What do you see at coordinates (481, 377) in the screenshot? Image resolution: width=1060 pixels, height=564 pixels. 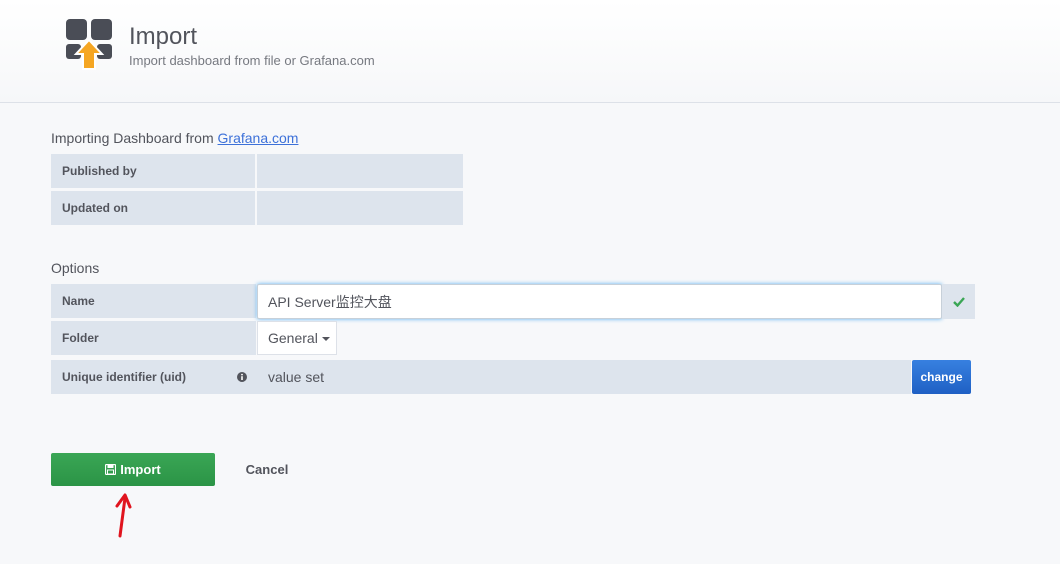 I see `uid-row: Unique identifier (uid) value set` at bounding box center [481, 377].